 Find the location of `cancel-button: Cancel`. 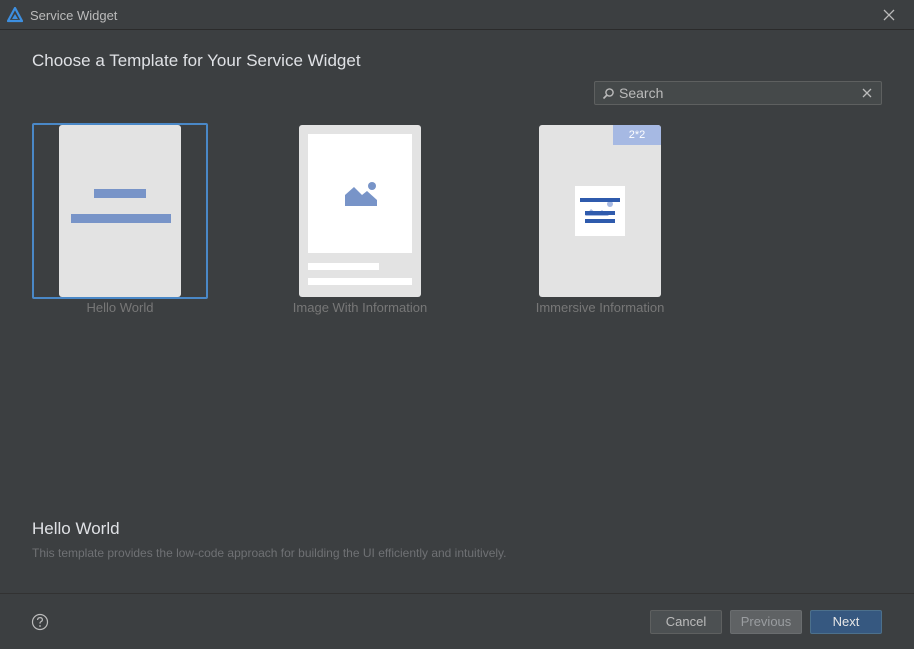

cancel-button: Cancel is located at coordinates (686, 622).